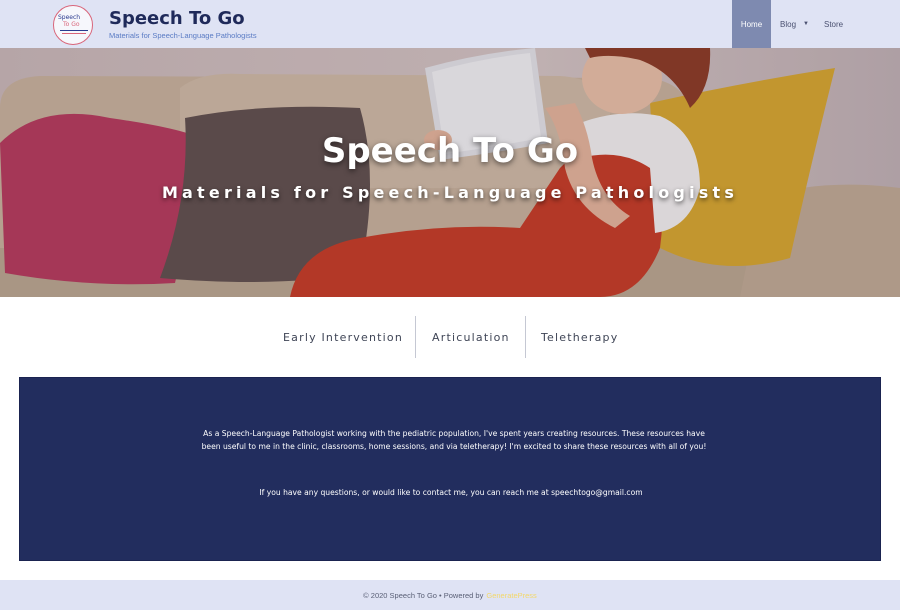 This screenshot has width=900, height=610. What do you see at coordinates (788, 24) in the screenshot?
I see `nav-item-label: Blog` at bounding box center [788, 24].